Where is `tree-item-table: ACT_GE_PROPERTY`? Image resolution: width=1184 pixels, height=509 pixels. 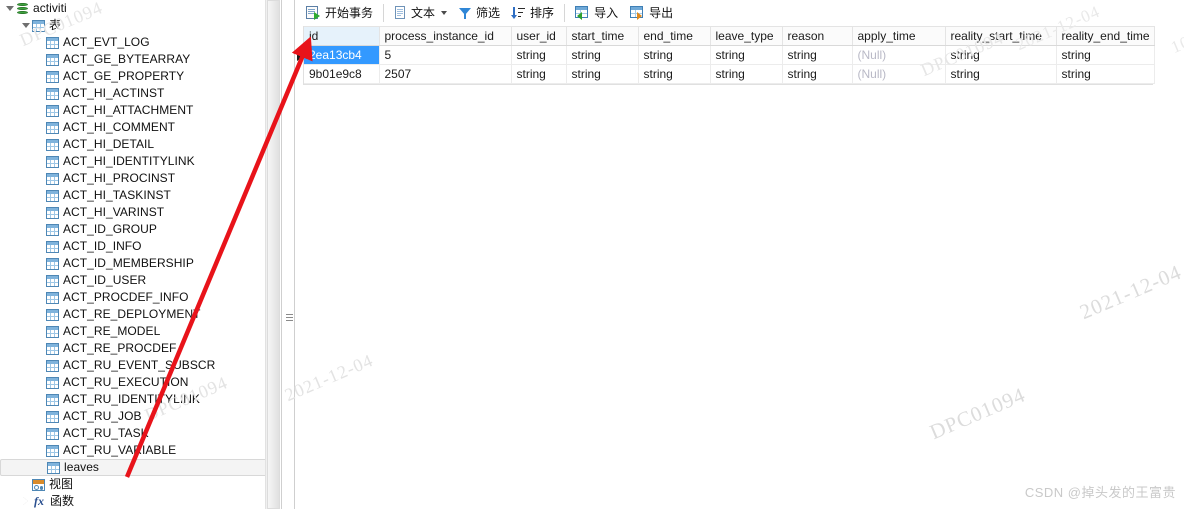 tree-item-table: ACT_GE_PROPERTY is located at coordinates (140, 76).